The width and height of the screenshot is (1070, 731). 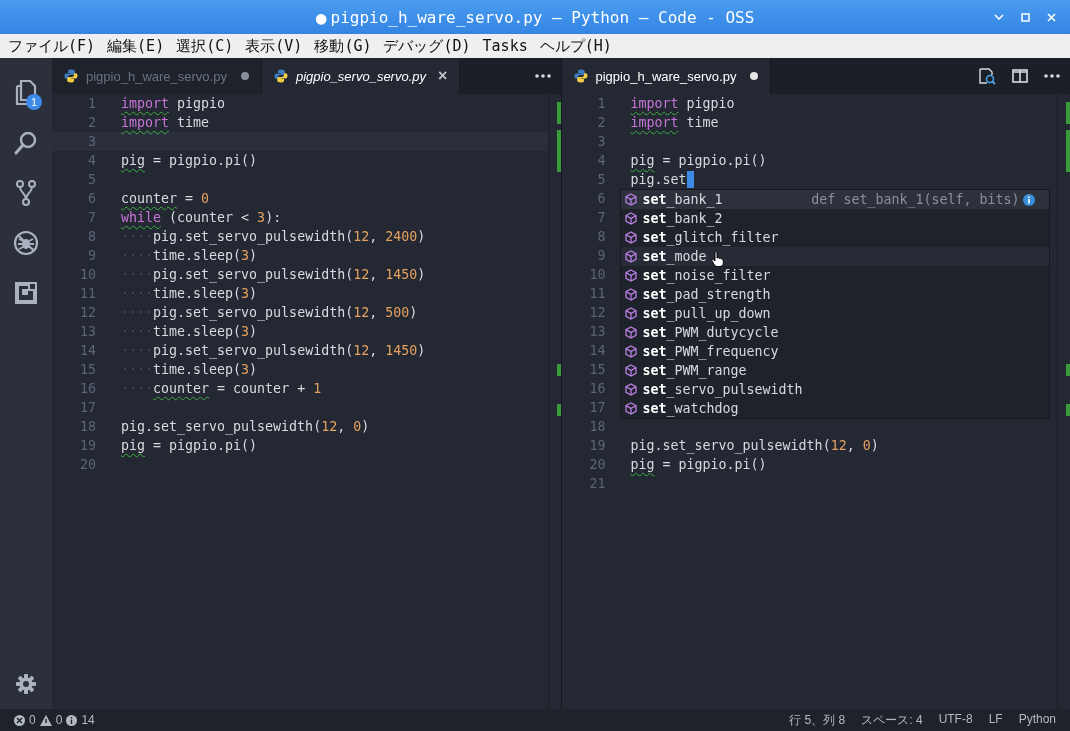 I want to click on preview-icon, so click(x=987, y=76).